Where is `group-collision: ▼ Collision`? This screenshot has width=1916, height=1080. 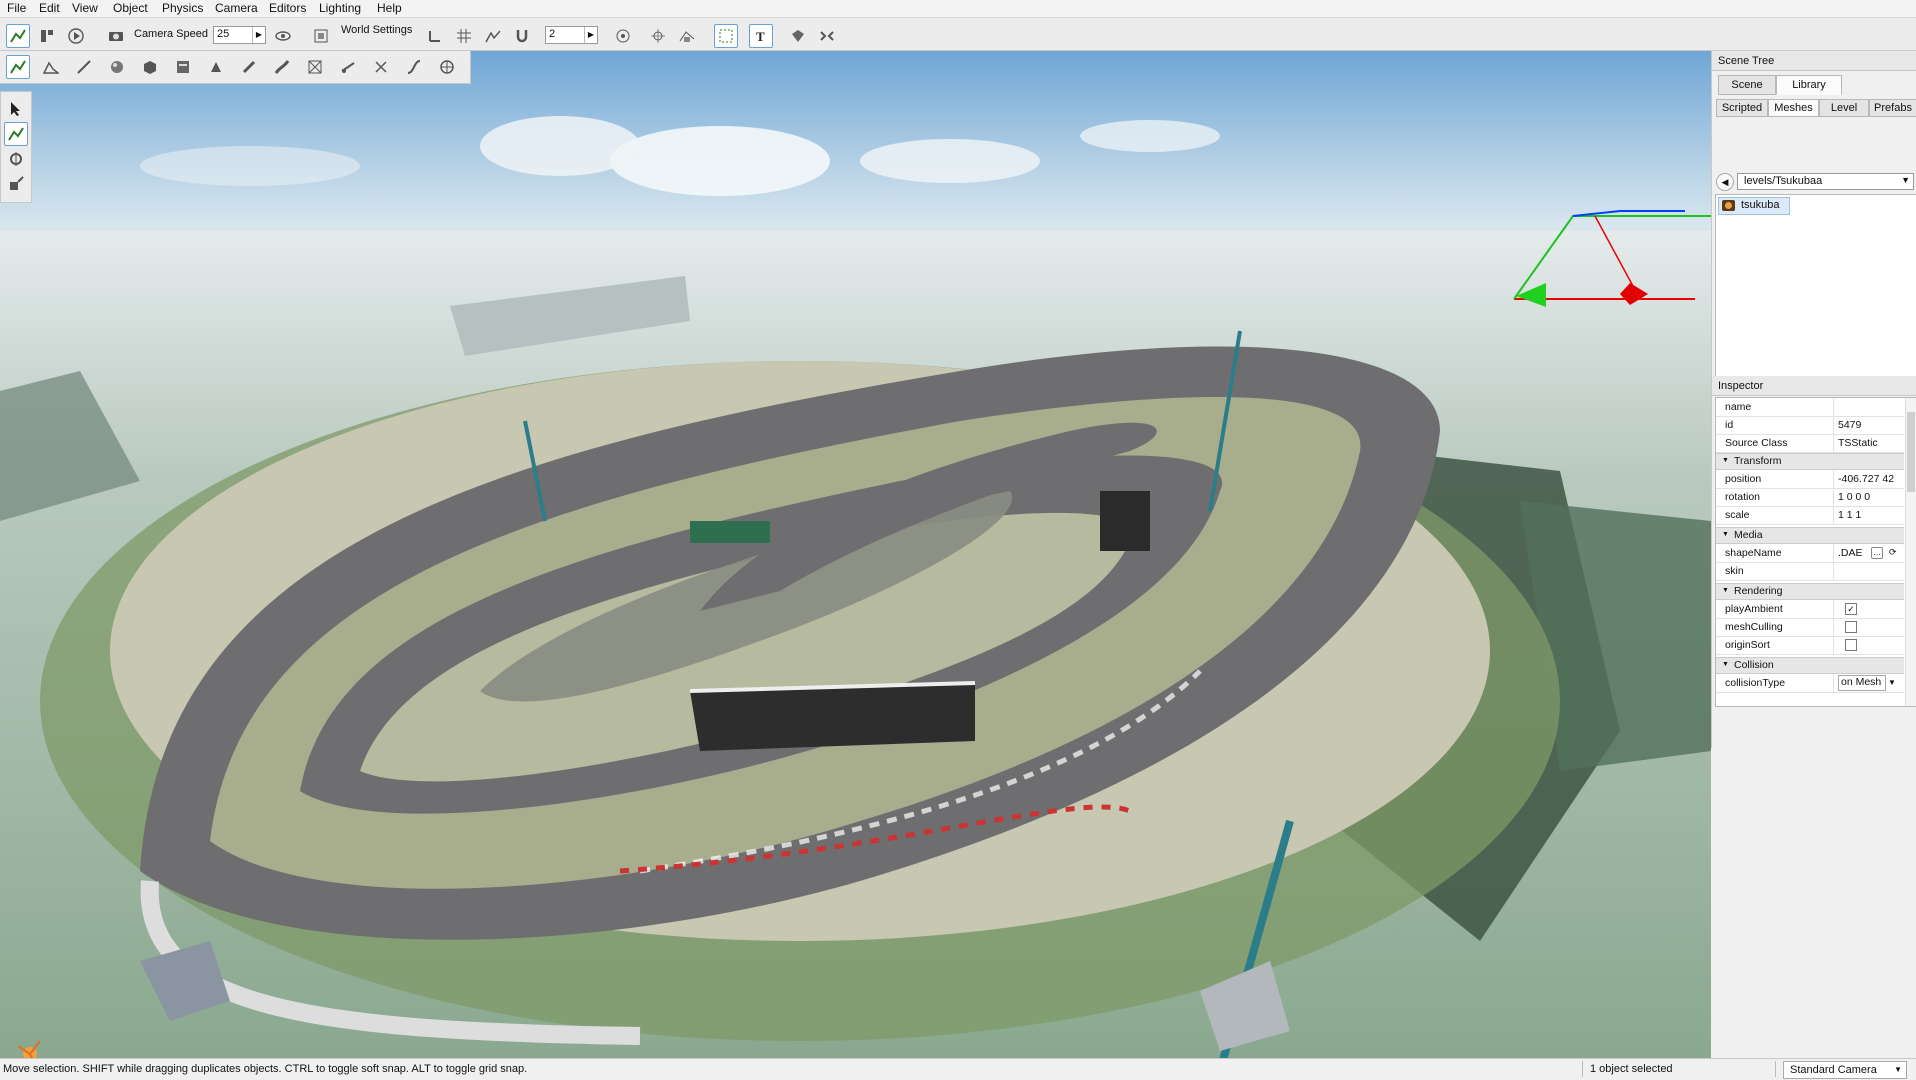
group-collision: ▼ Collision is located at coordinates (1810, 665).